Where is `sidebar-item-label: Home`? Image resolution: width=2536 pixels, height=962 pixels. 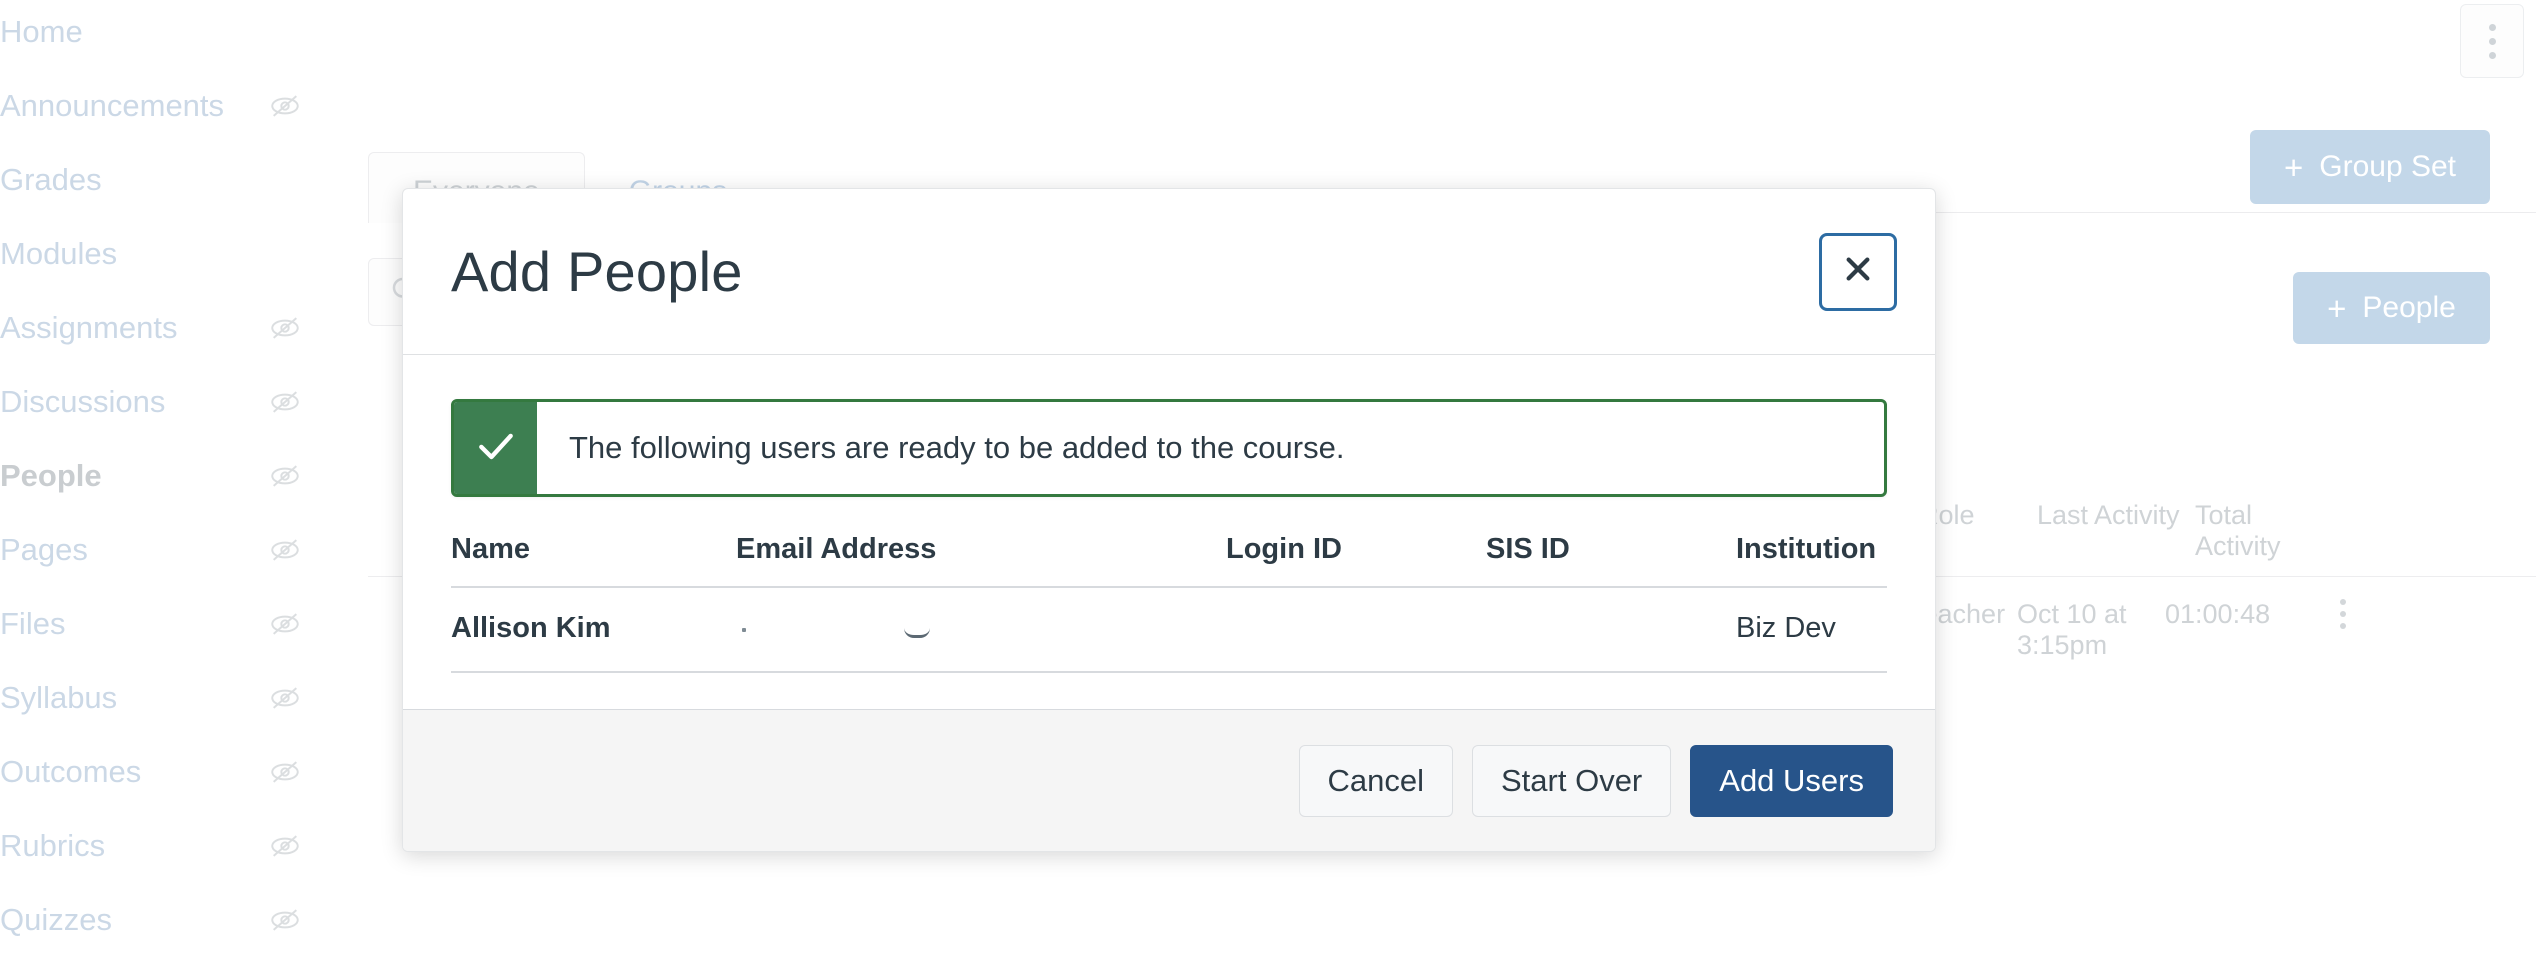 sidebar-item-label: Home is located at coordinates (41, 31).